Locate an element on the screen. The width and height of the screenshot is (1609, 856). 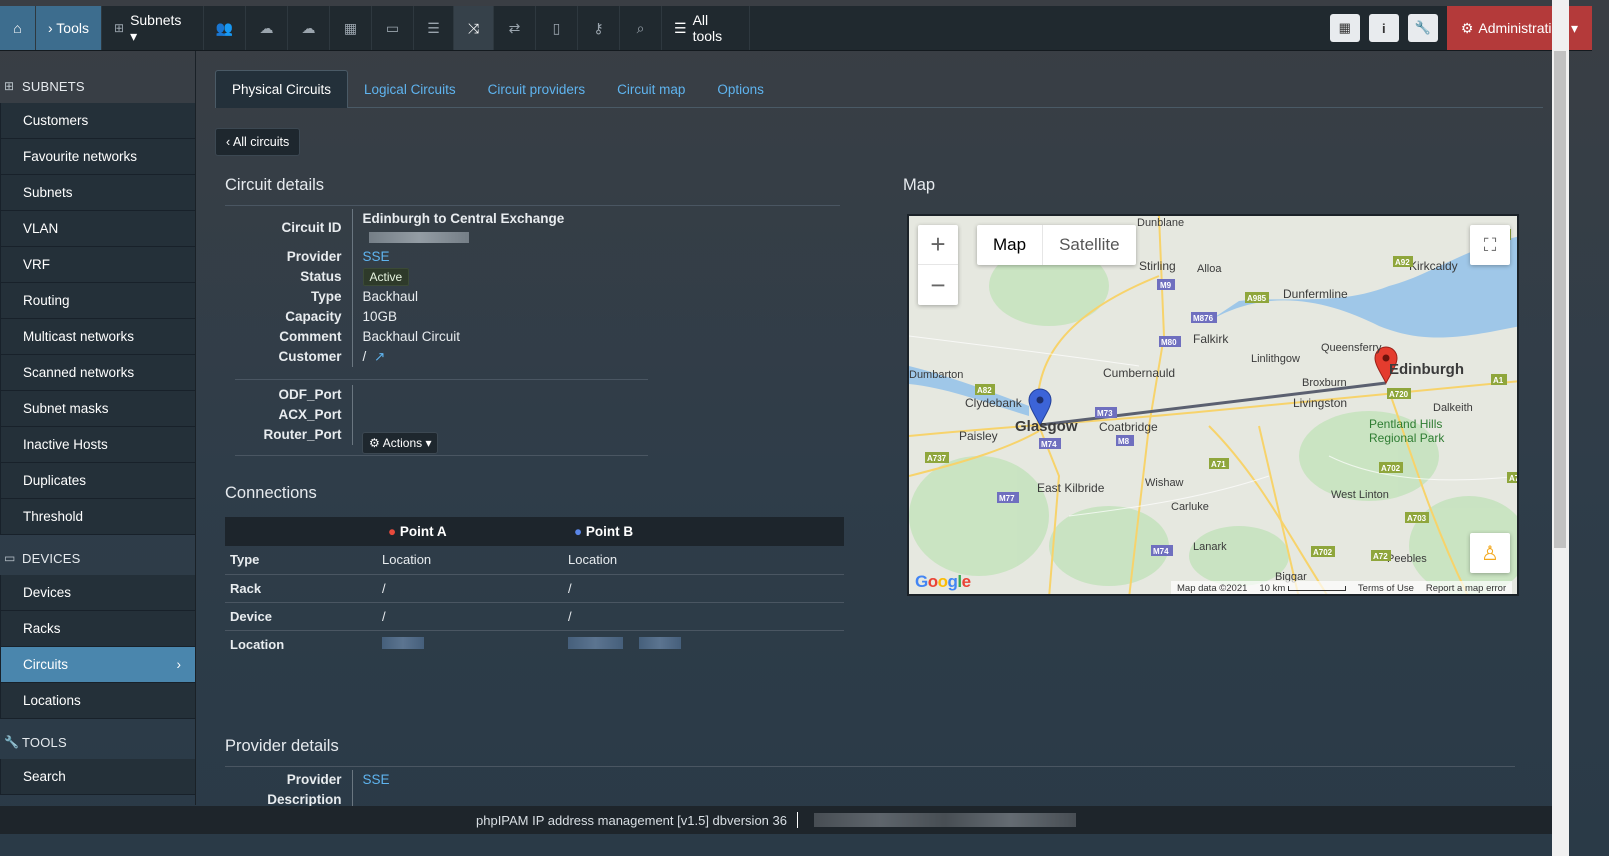
sidebar-item-inactive-hosts: Inactive Hosts is located at coordinates (97, 445).